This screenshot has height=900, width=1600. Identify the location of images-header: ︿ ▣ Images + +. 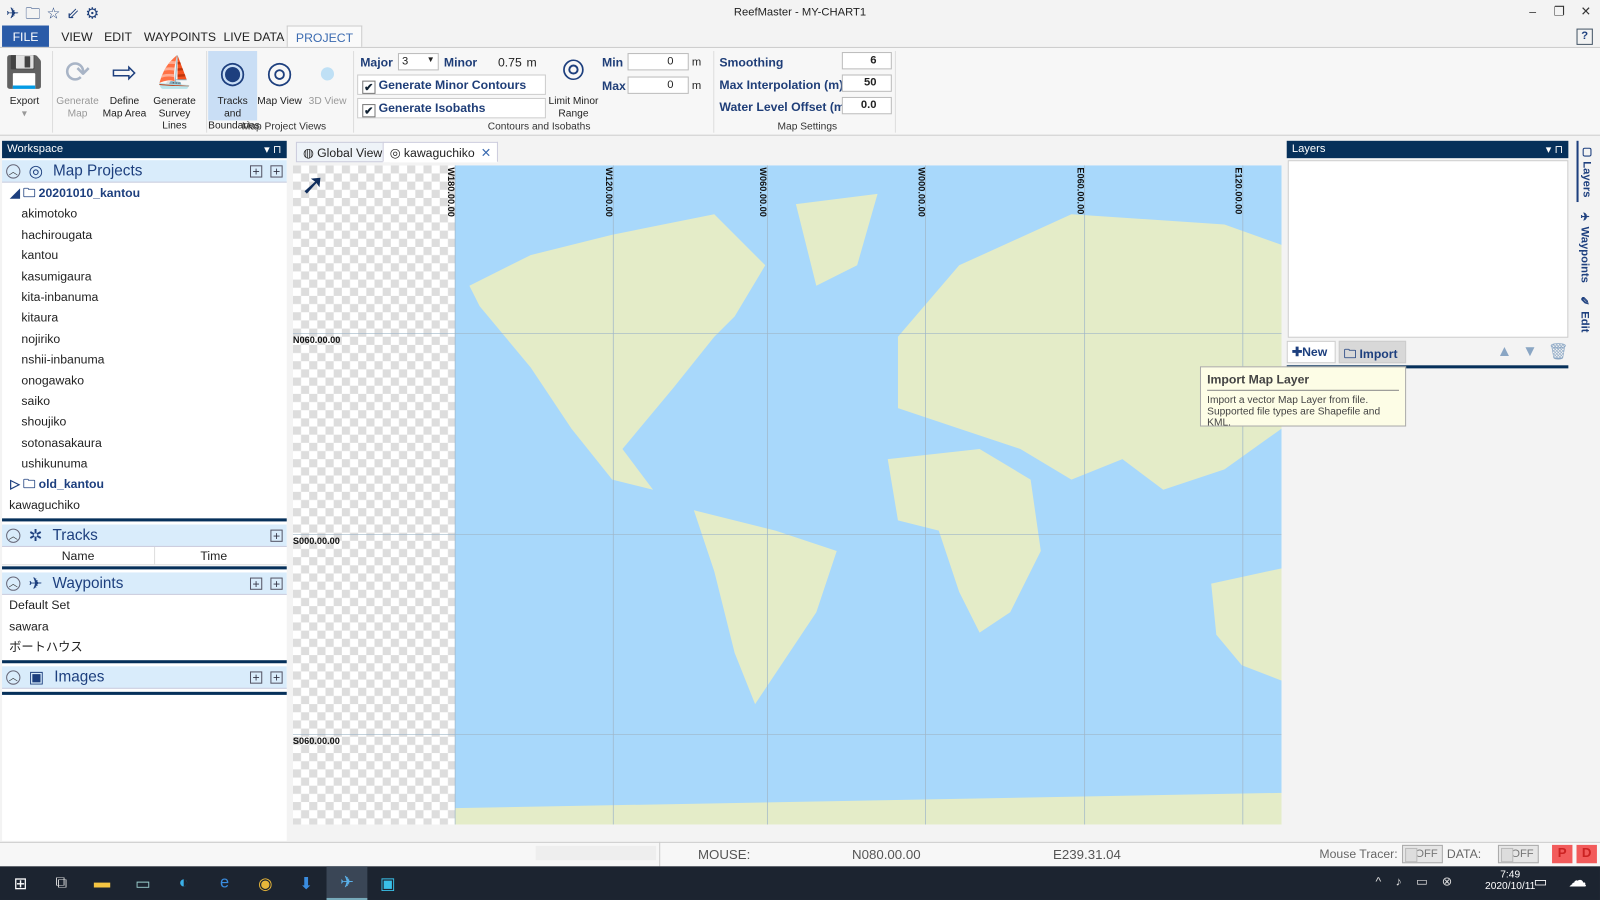
(144, 678).